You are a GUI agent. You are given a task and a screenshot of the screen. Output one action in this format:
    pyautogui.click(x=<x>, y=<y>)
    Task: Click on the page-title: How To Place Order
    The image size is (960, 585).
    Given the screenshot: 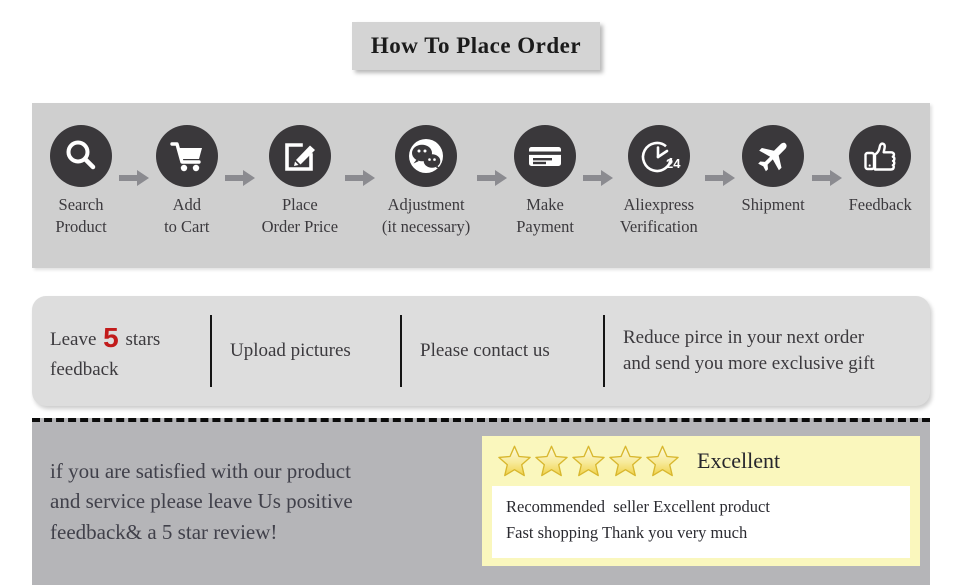 What is the action you would take?
    pyautogui.click(x=476, y=45)
    